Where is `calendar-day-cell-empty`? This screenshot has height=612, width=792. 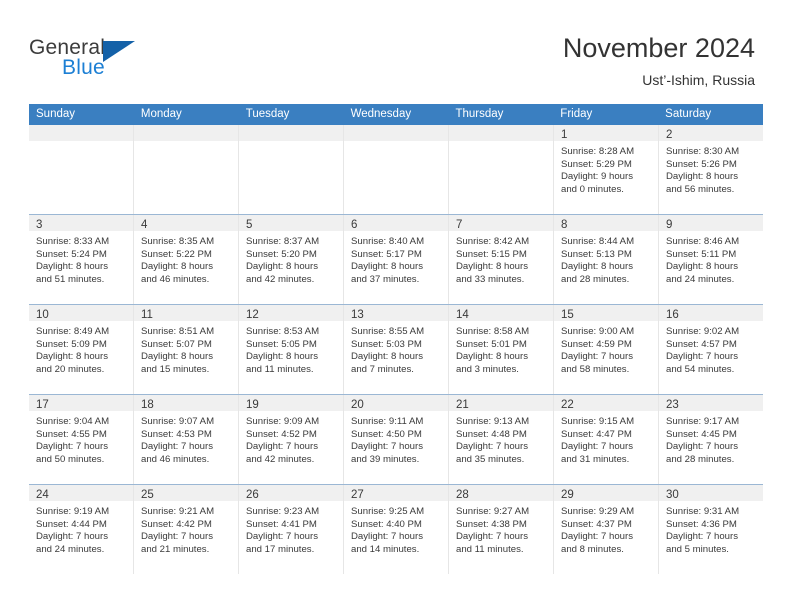
calendar-day-cell-empty is located at coordinates (186, 169).